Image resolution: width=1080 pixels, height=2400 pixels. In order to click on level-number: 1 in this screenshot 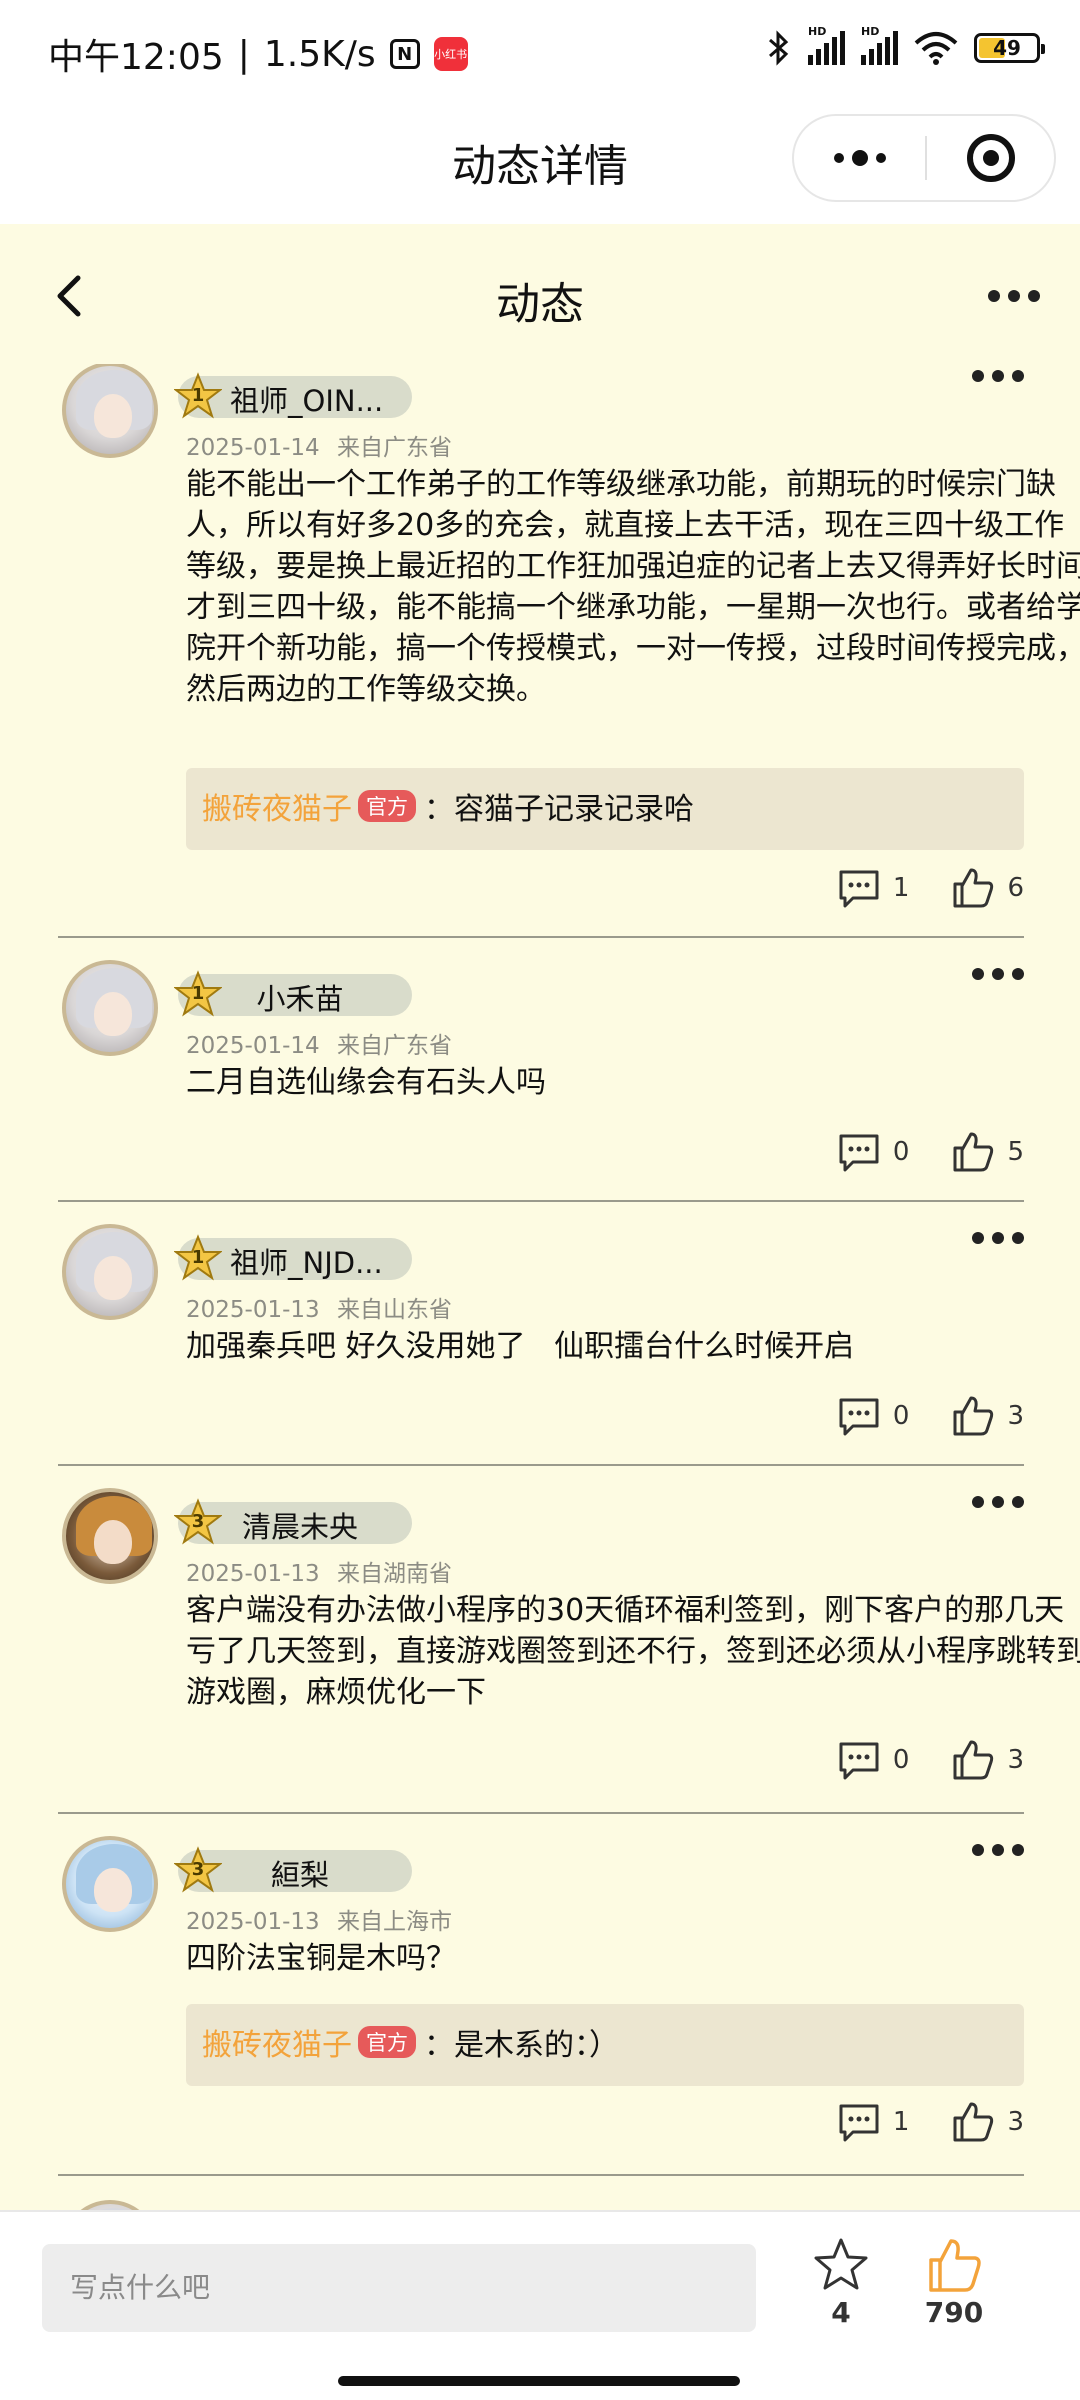, I will do `click(198, 1257)`.